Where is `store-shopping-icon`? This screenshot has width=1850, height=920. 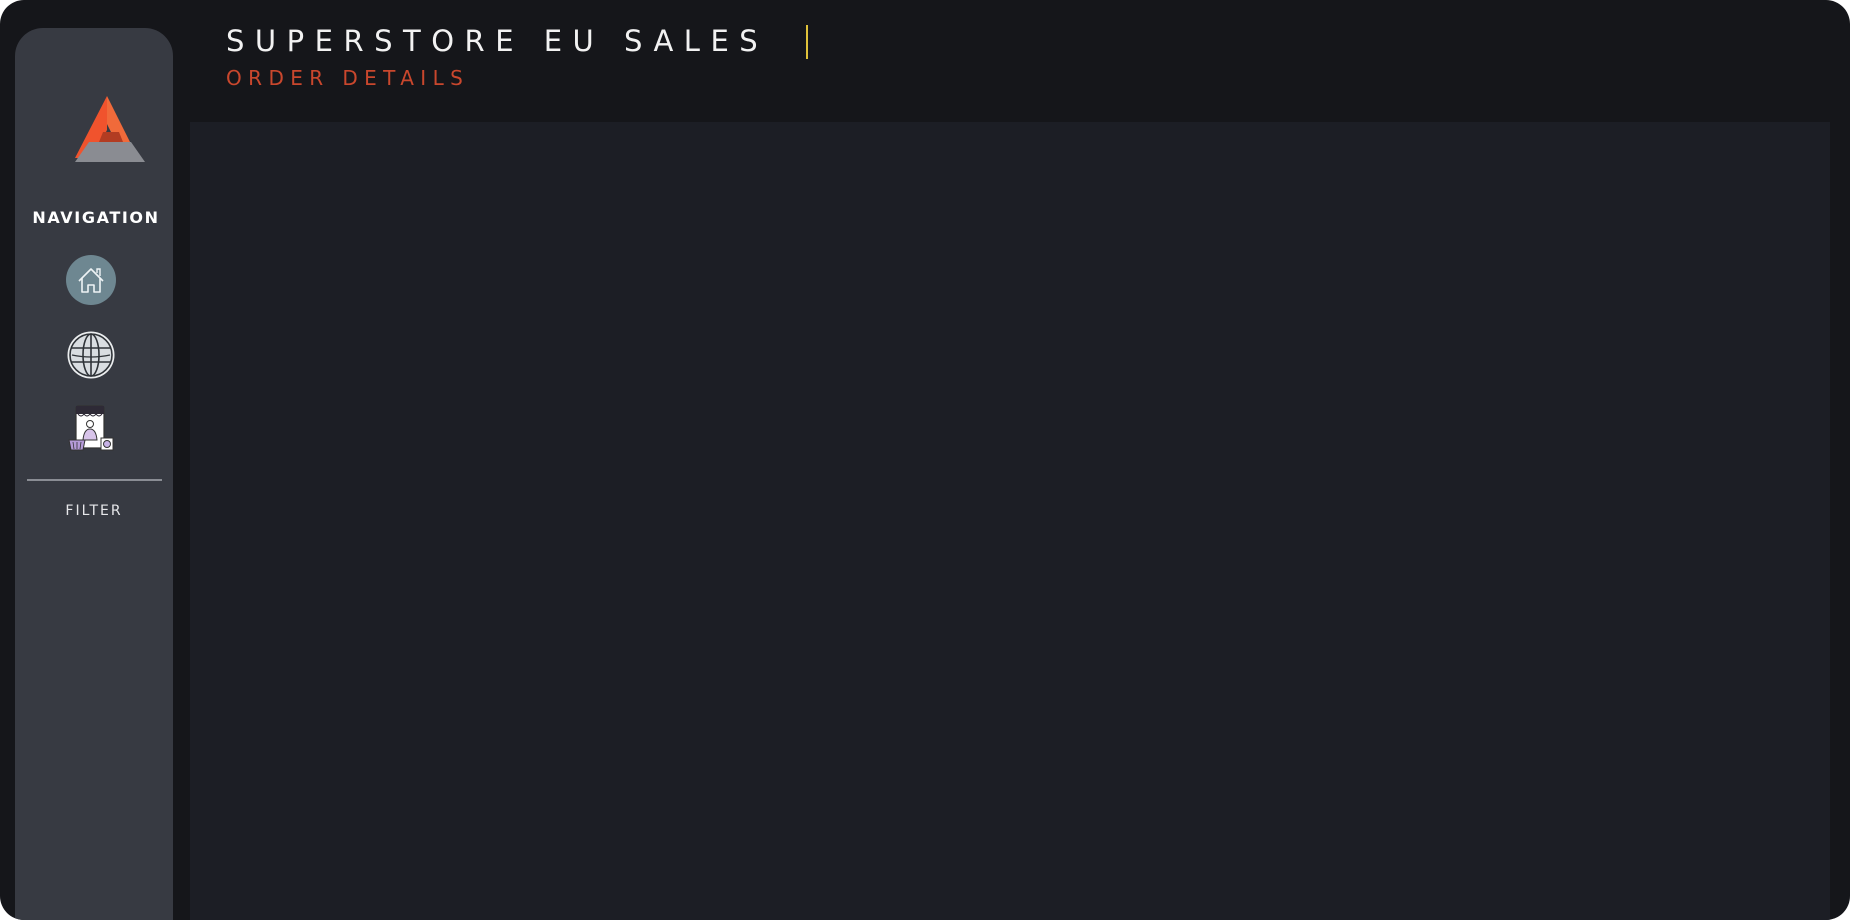
store-shopping-icon is located at coordinates (91, 428).